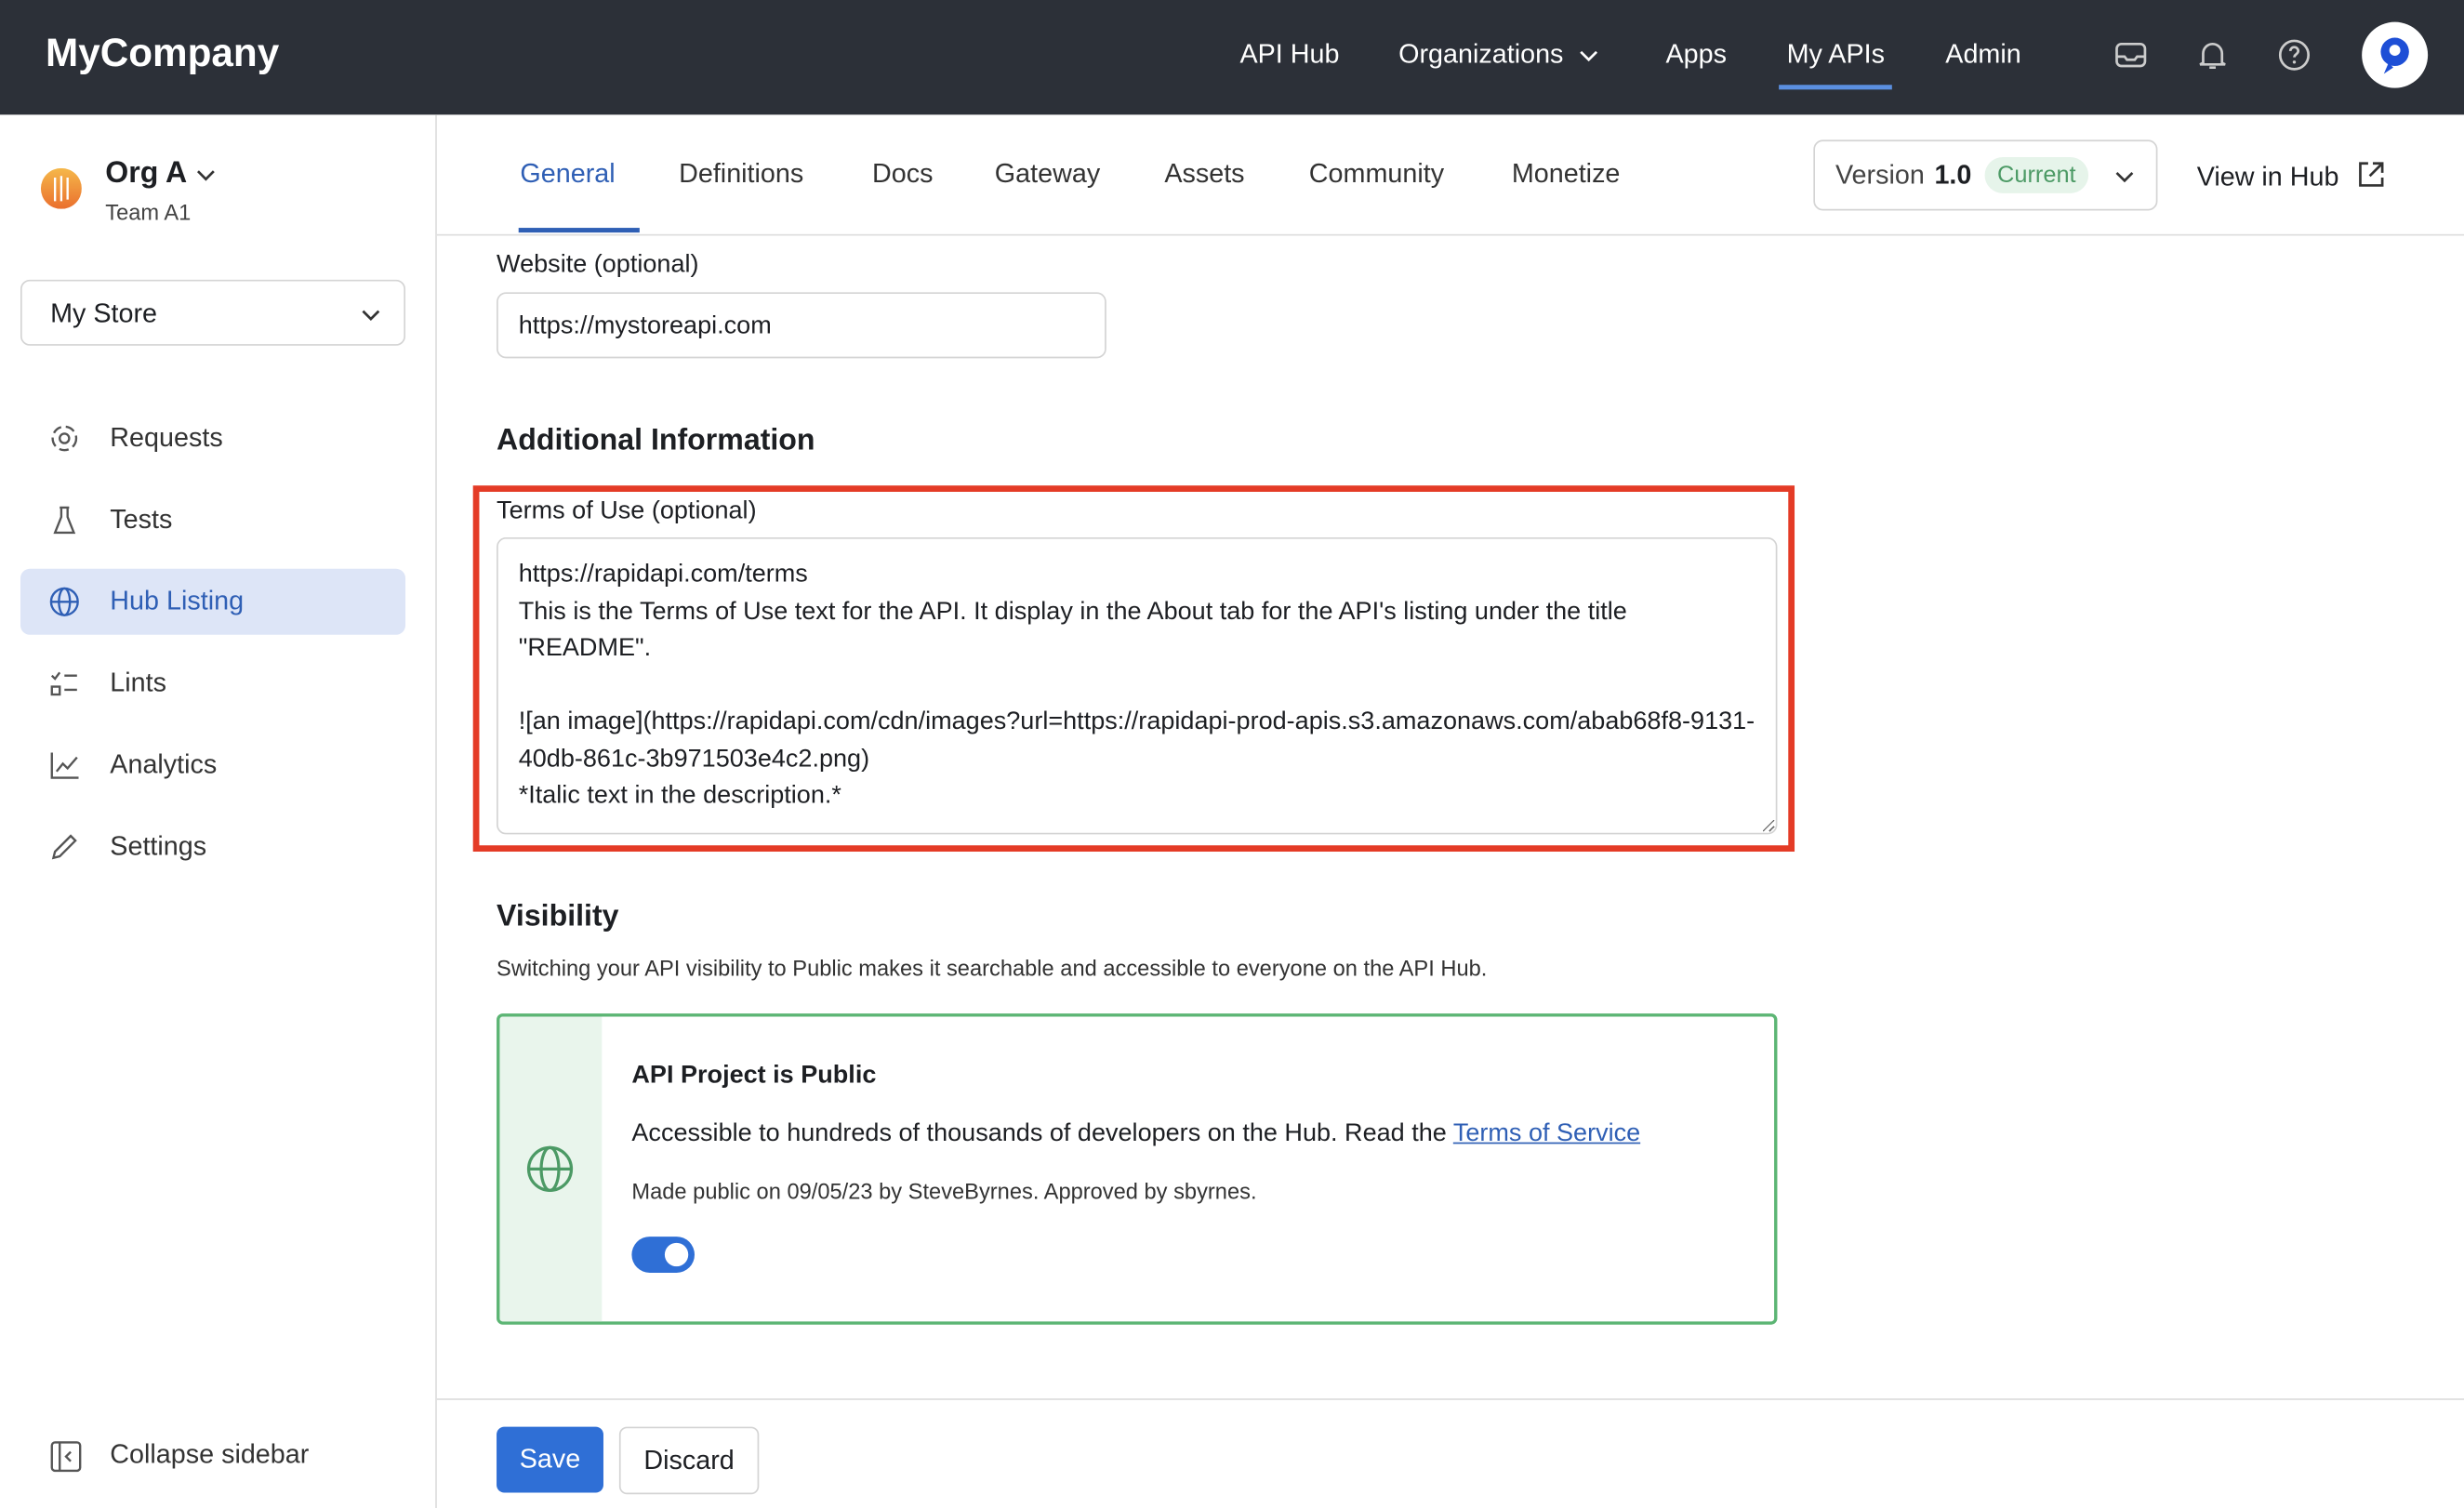 This screenshot has width=2464, height=1508. I want to click on website-value: https://mystoreapi.com, so click(645, 326).